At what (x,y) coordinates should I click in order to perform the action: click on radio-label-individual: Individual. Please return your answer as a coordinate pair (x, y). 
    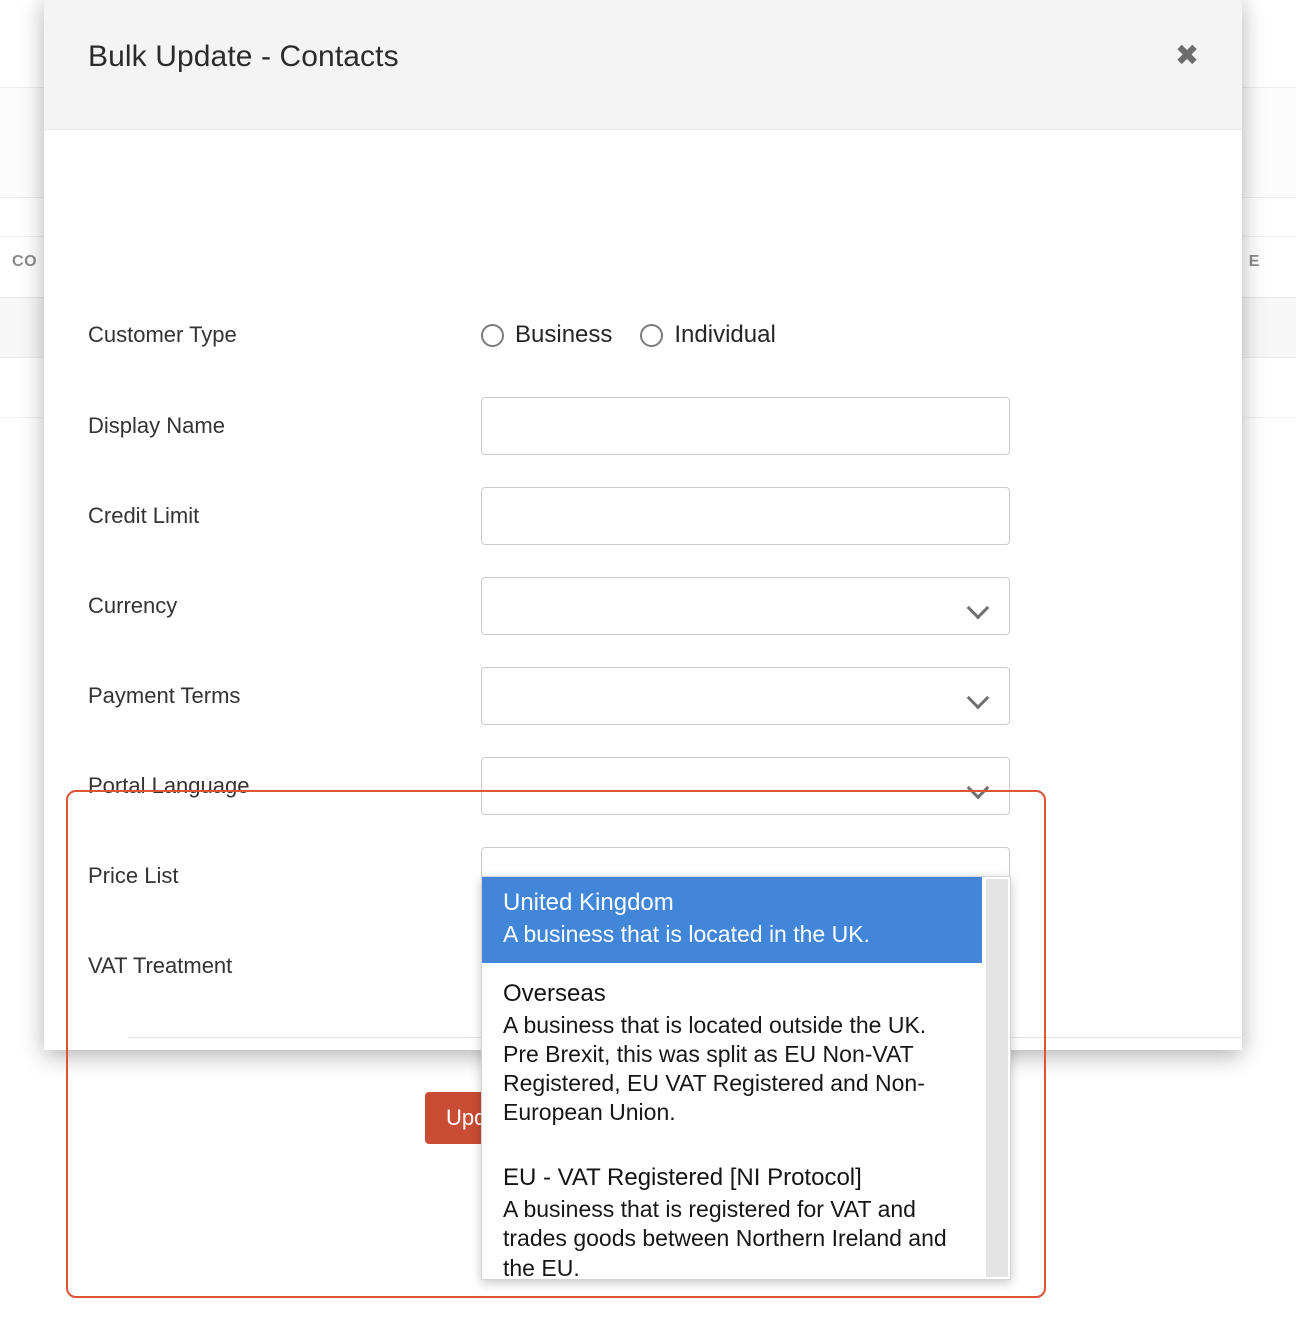
    Looking at the image, I should click on (725, 334).